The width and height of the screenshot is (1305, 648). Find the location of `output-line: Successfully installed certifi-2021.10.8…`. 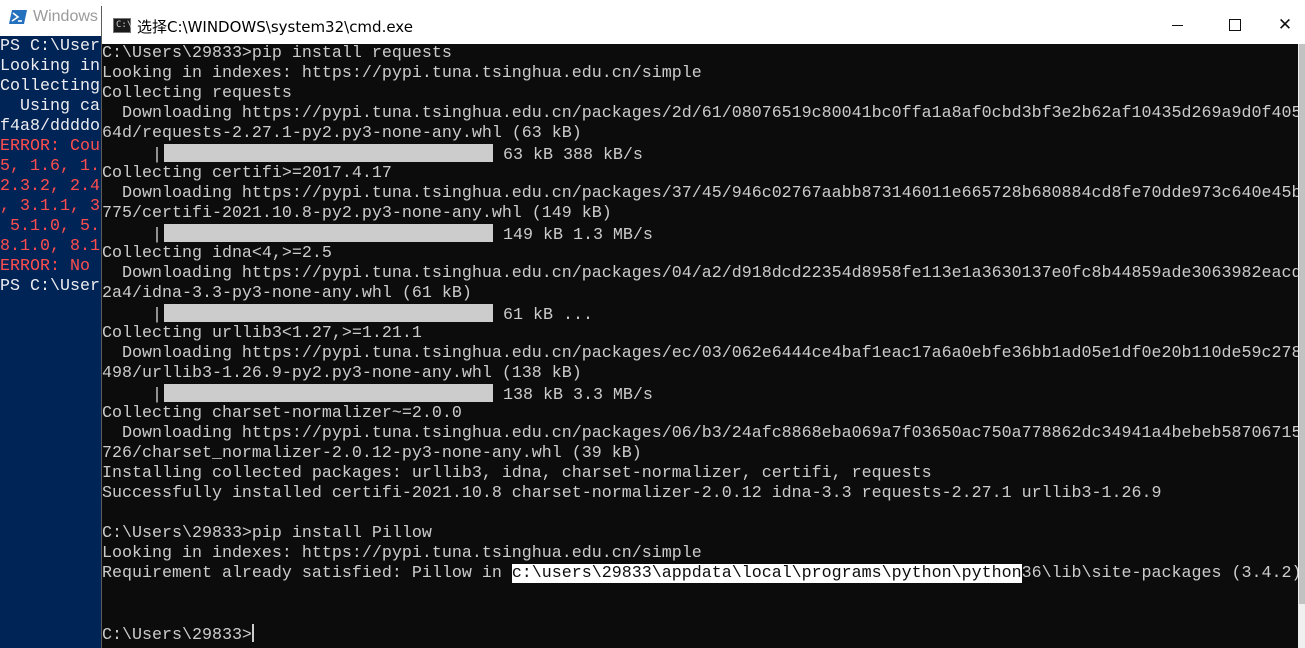

output-line: Successfully installed certifi-2021.10.8… is located at coordinates (700, 494).